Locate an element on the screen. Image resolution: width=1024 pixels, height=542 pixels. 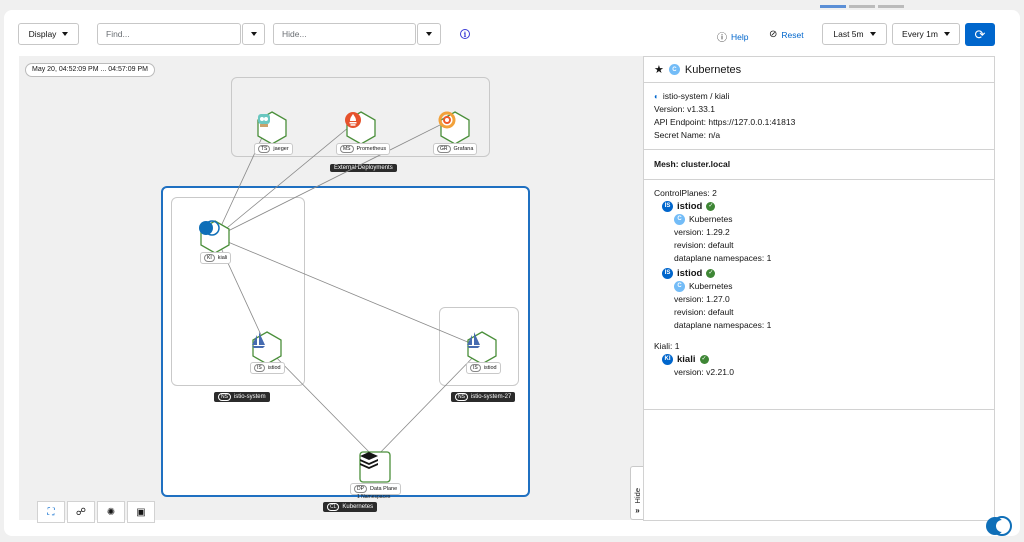
control-planes-count: ControlPlanes: 2 is located at coordinates (685, 193).